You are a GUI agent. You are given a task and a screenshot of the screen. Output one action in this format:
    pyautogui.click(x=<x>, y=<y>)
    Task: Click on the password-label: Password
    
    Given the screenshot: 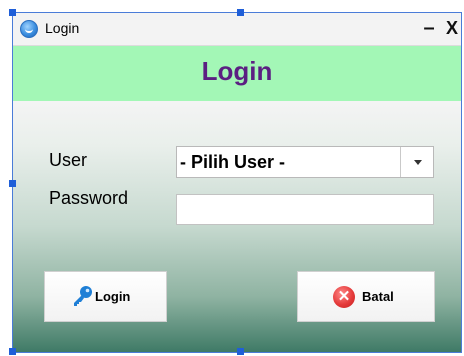 What is the action you would take?
    pyautogui.click(x=89, y=198)
    